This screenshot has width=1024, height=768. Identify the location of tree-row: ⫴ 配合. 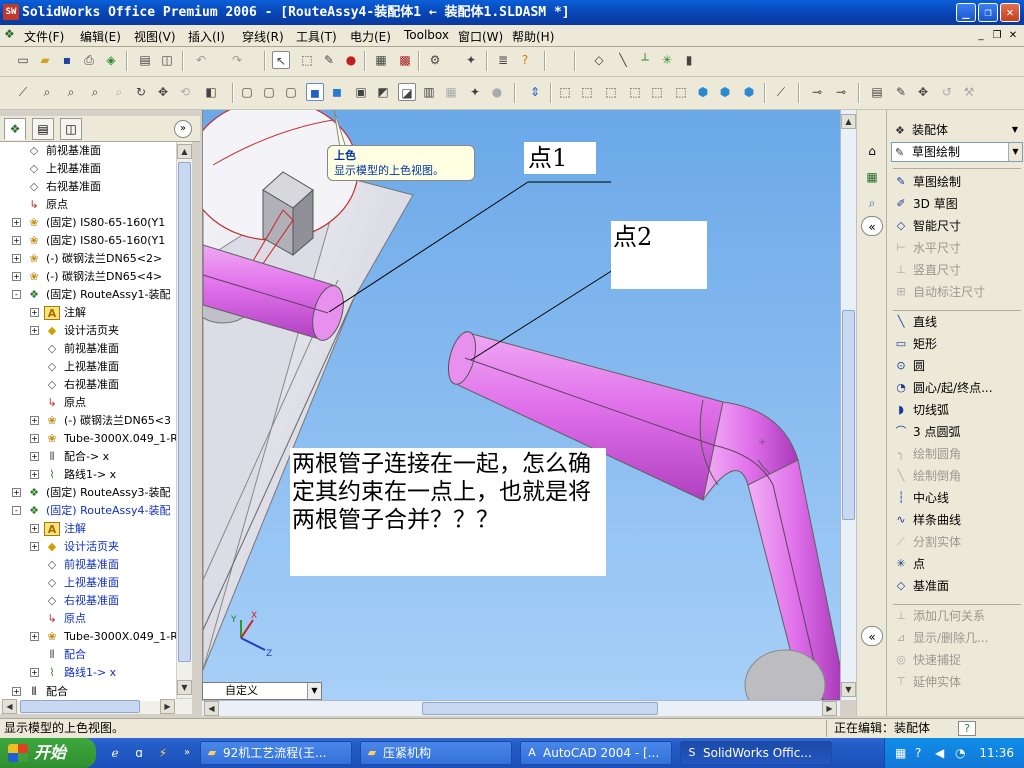
(88, 655).